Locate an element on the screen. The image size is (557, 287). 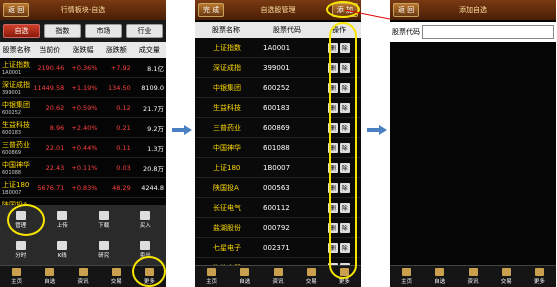
quote-row: 生益科技 600183 8.96 +2.40% 0.21 9.2万 is located at coordinates (83, 128).